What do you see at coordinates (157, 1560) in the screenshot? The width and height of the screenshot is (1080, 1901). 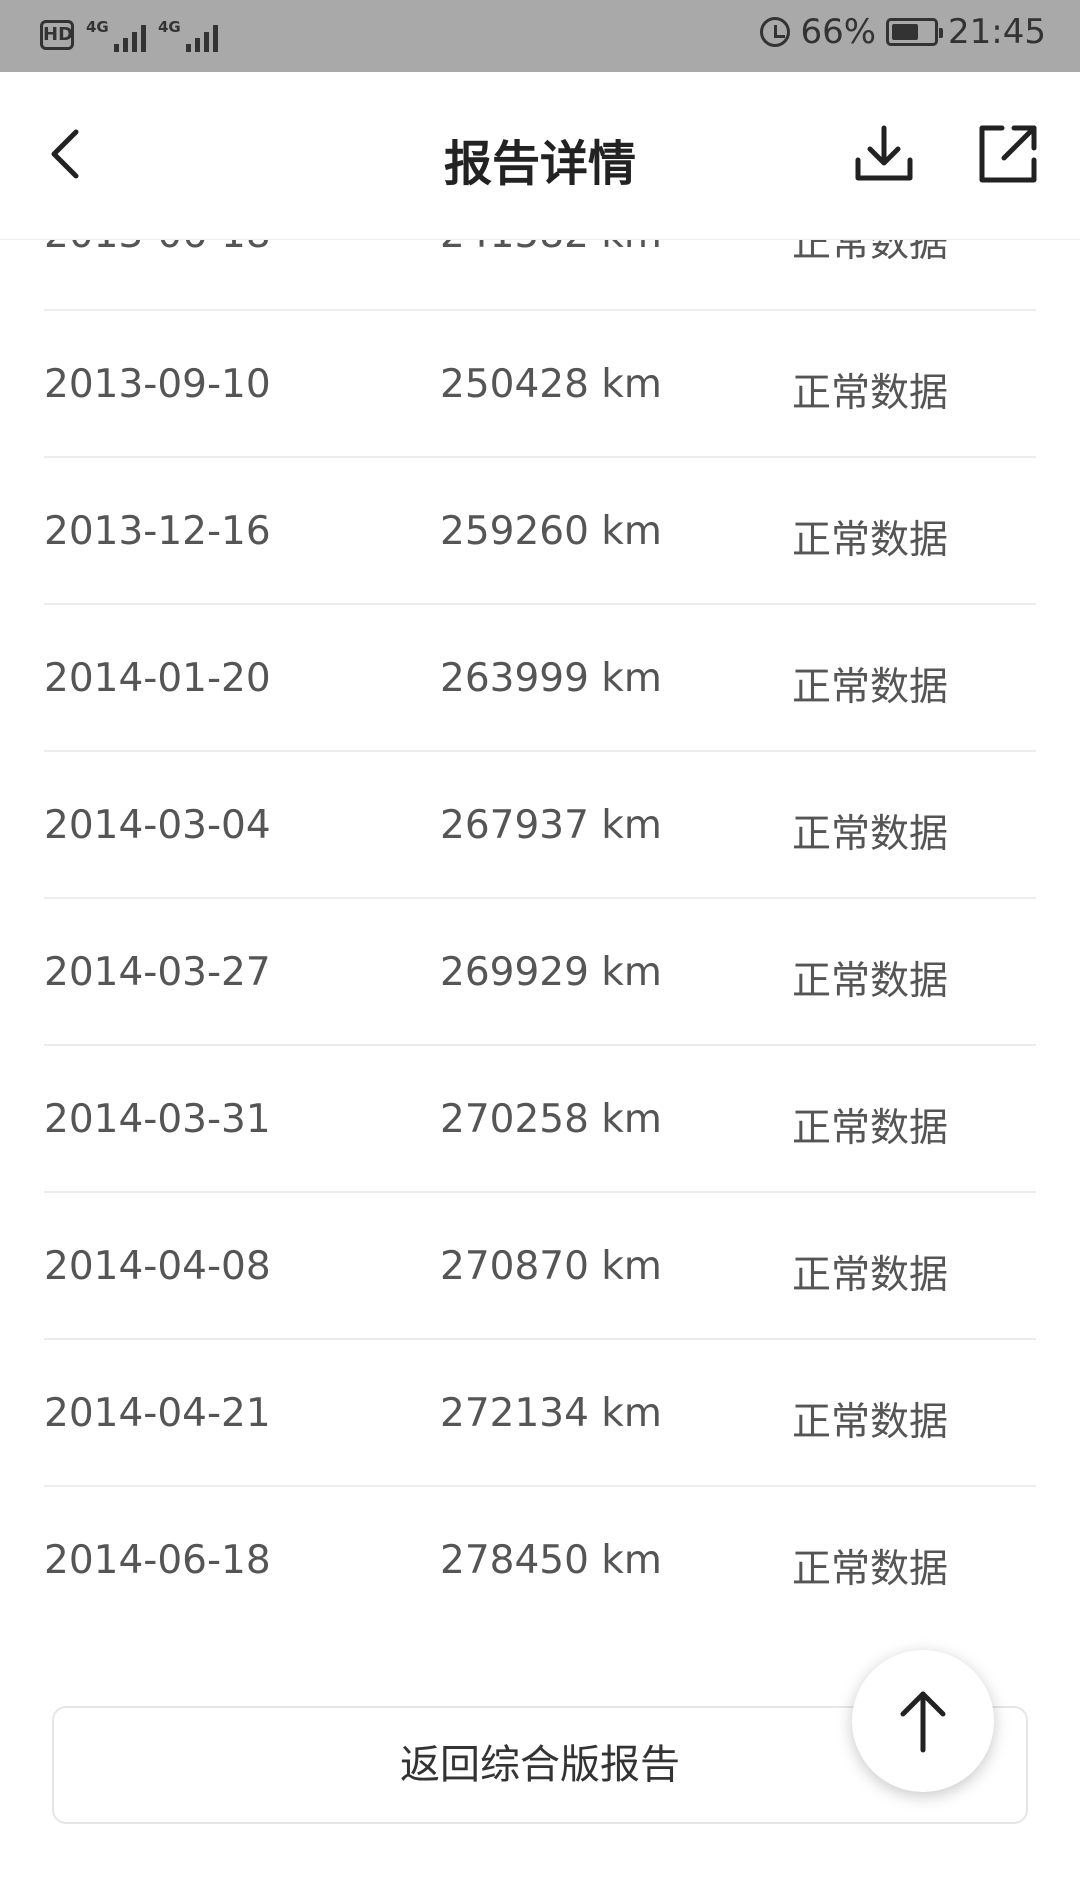 I see `record-date: 2014-06-18` at bounding box center [157, 1560].